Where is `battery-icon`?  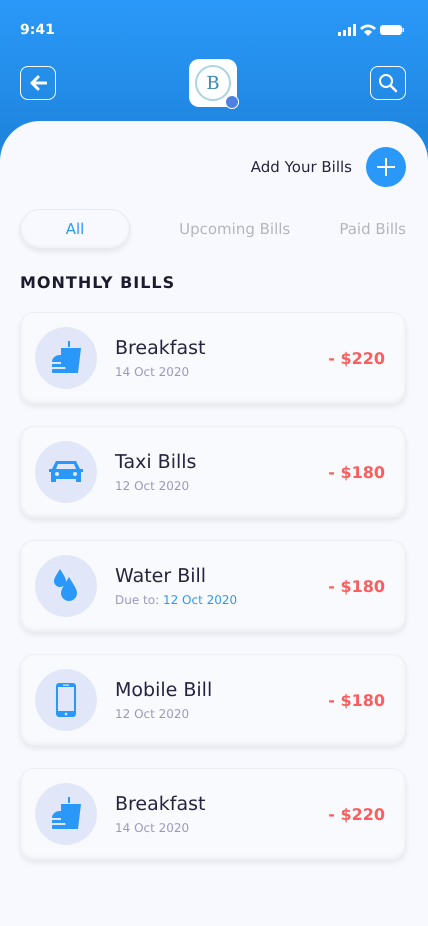
battery-icon is located at coordinates (392, 30).